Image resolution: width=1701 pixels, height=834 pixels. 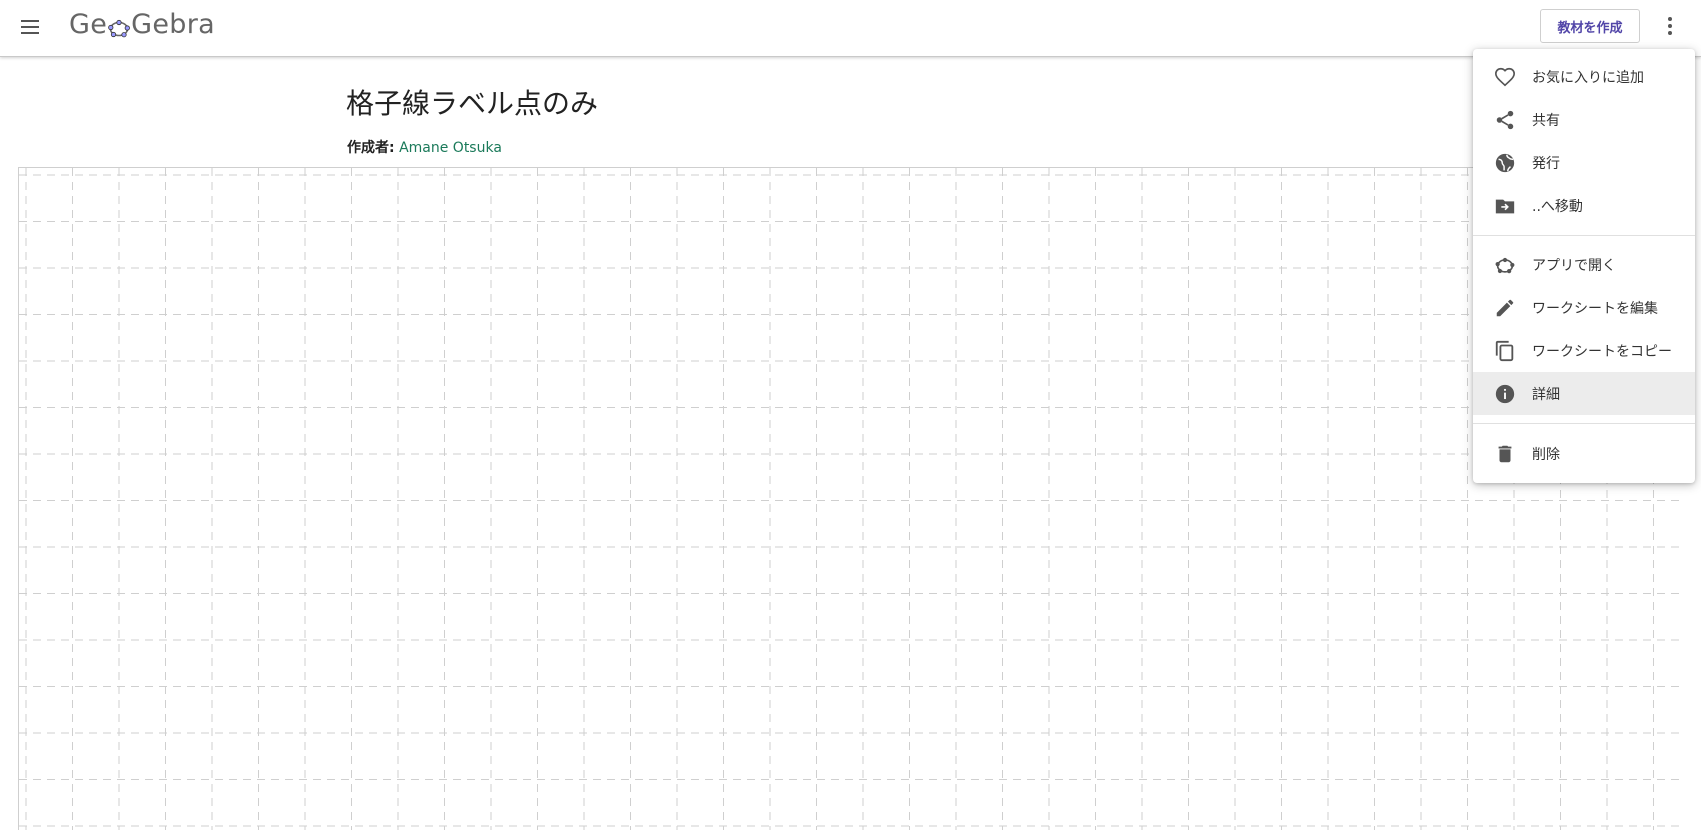 I want to click on create-material-button: 教材を作成, so click(x=1590, y=26).